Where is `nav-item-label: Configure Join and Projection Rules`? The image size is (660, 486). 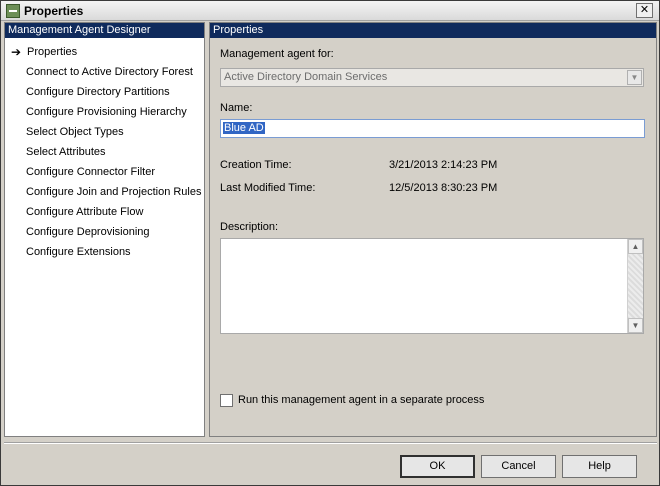
nav-item-label: Configure Join and Projection Rules is located at coordinates (114, 192).